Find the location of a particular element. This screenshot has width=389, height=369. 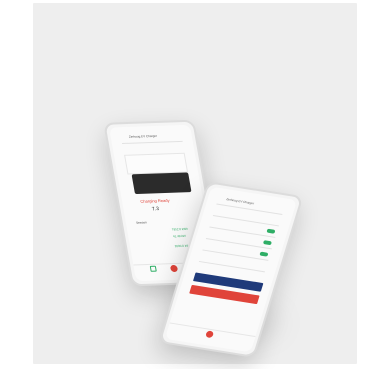

charge-value: 7.3 is located at coordinates (155, 209).